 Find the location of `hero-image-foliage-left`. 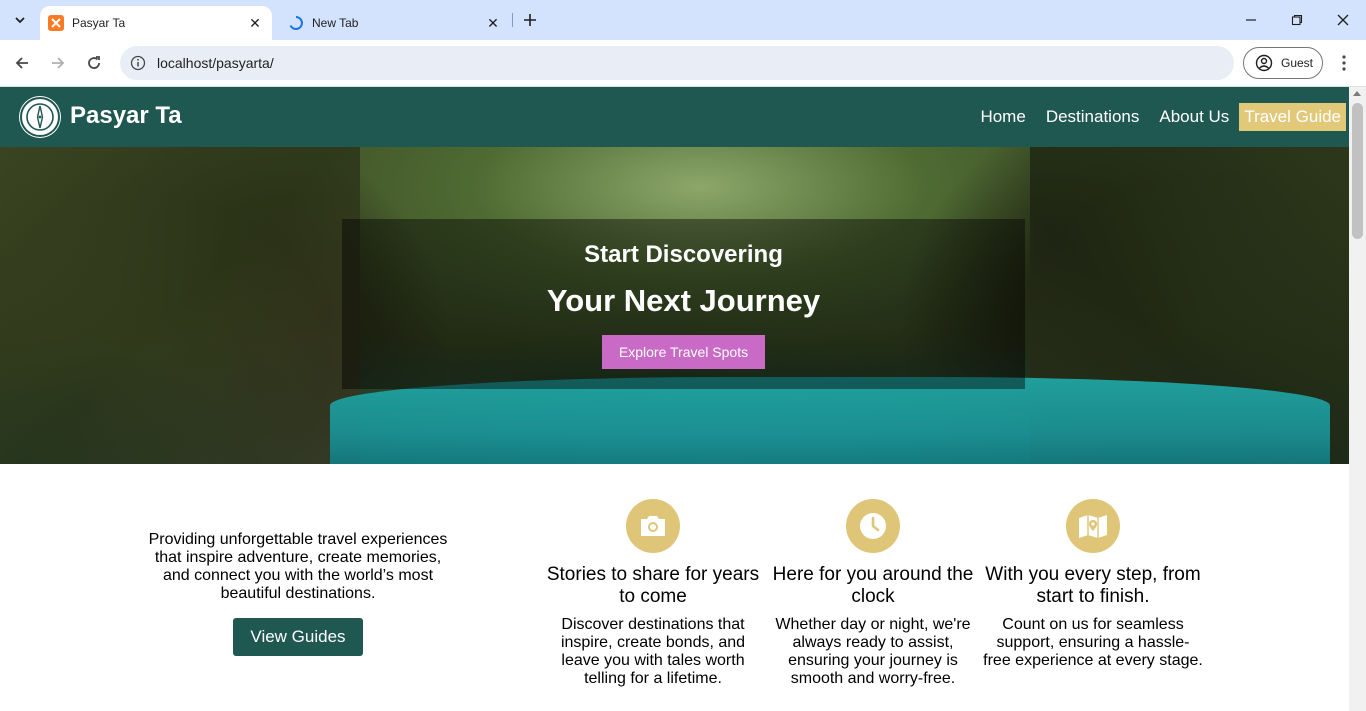

hero-image-foliage-left is located at coordinates (180, 305).